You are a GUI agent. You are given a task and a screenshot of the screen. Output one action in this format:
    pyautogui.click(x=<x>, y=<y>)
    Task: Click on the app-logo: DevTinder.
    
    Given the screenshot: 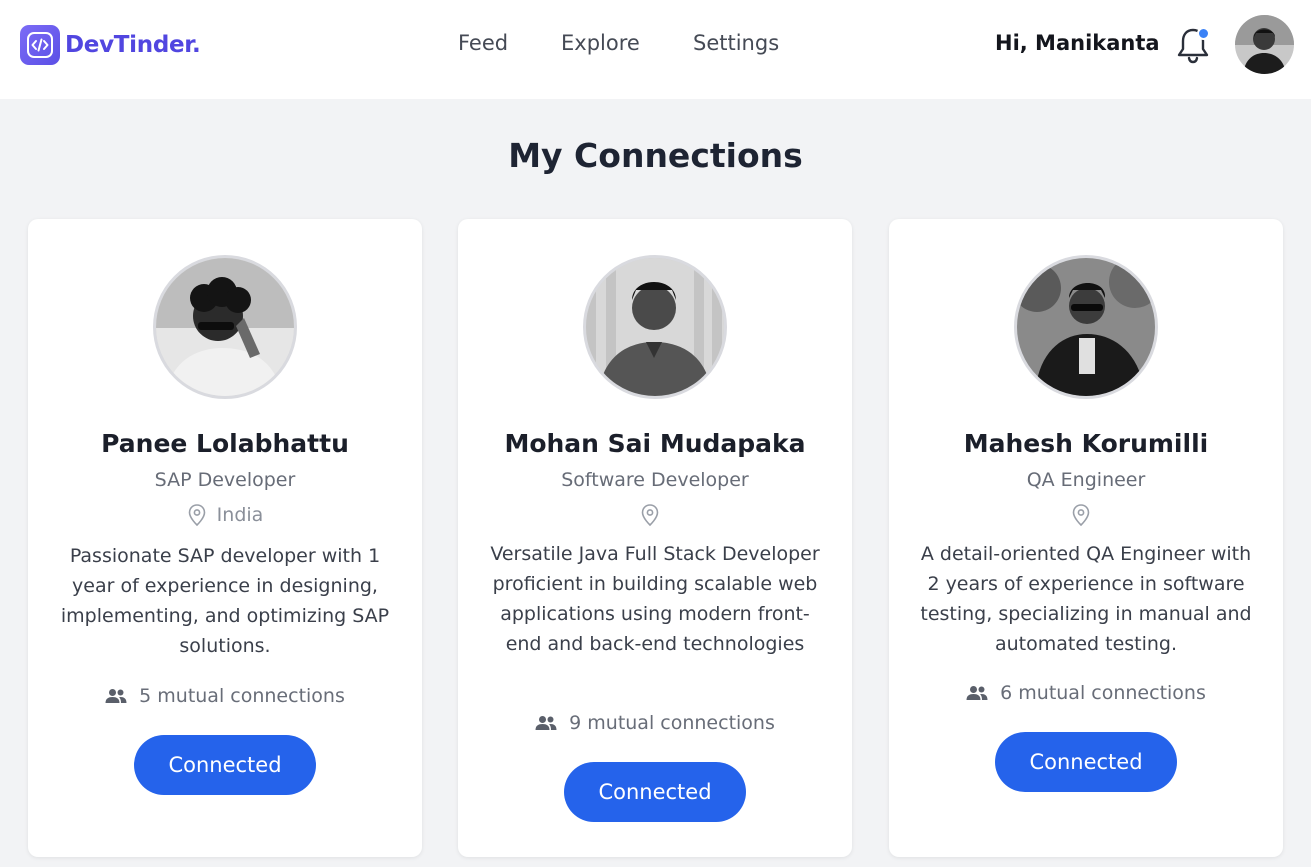 What is the action you would take?
    pyautogui.click(x=110, y=45)
    